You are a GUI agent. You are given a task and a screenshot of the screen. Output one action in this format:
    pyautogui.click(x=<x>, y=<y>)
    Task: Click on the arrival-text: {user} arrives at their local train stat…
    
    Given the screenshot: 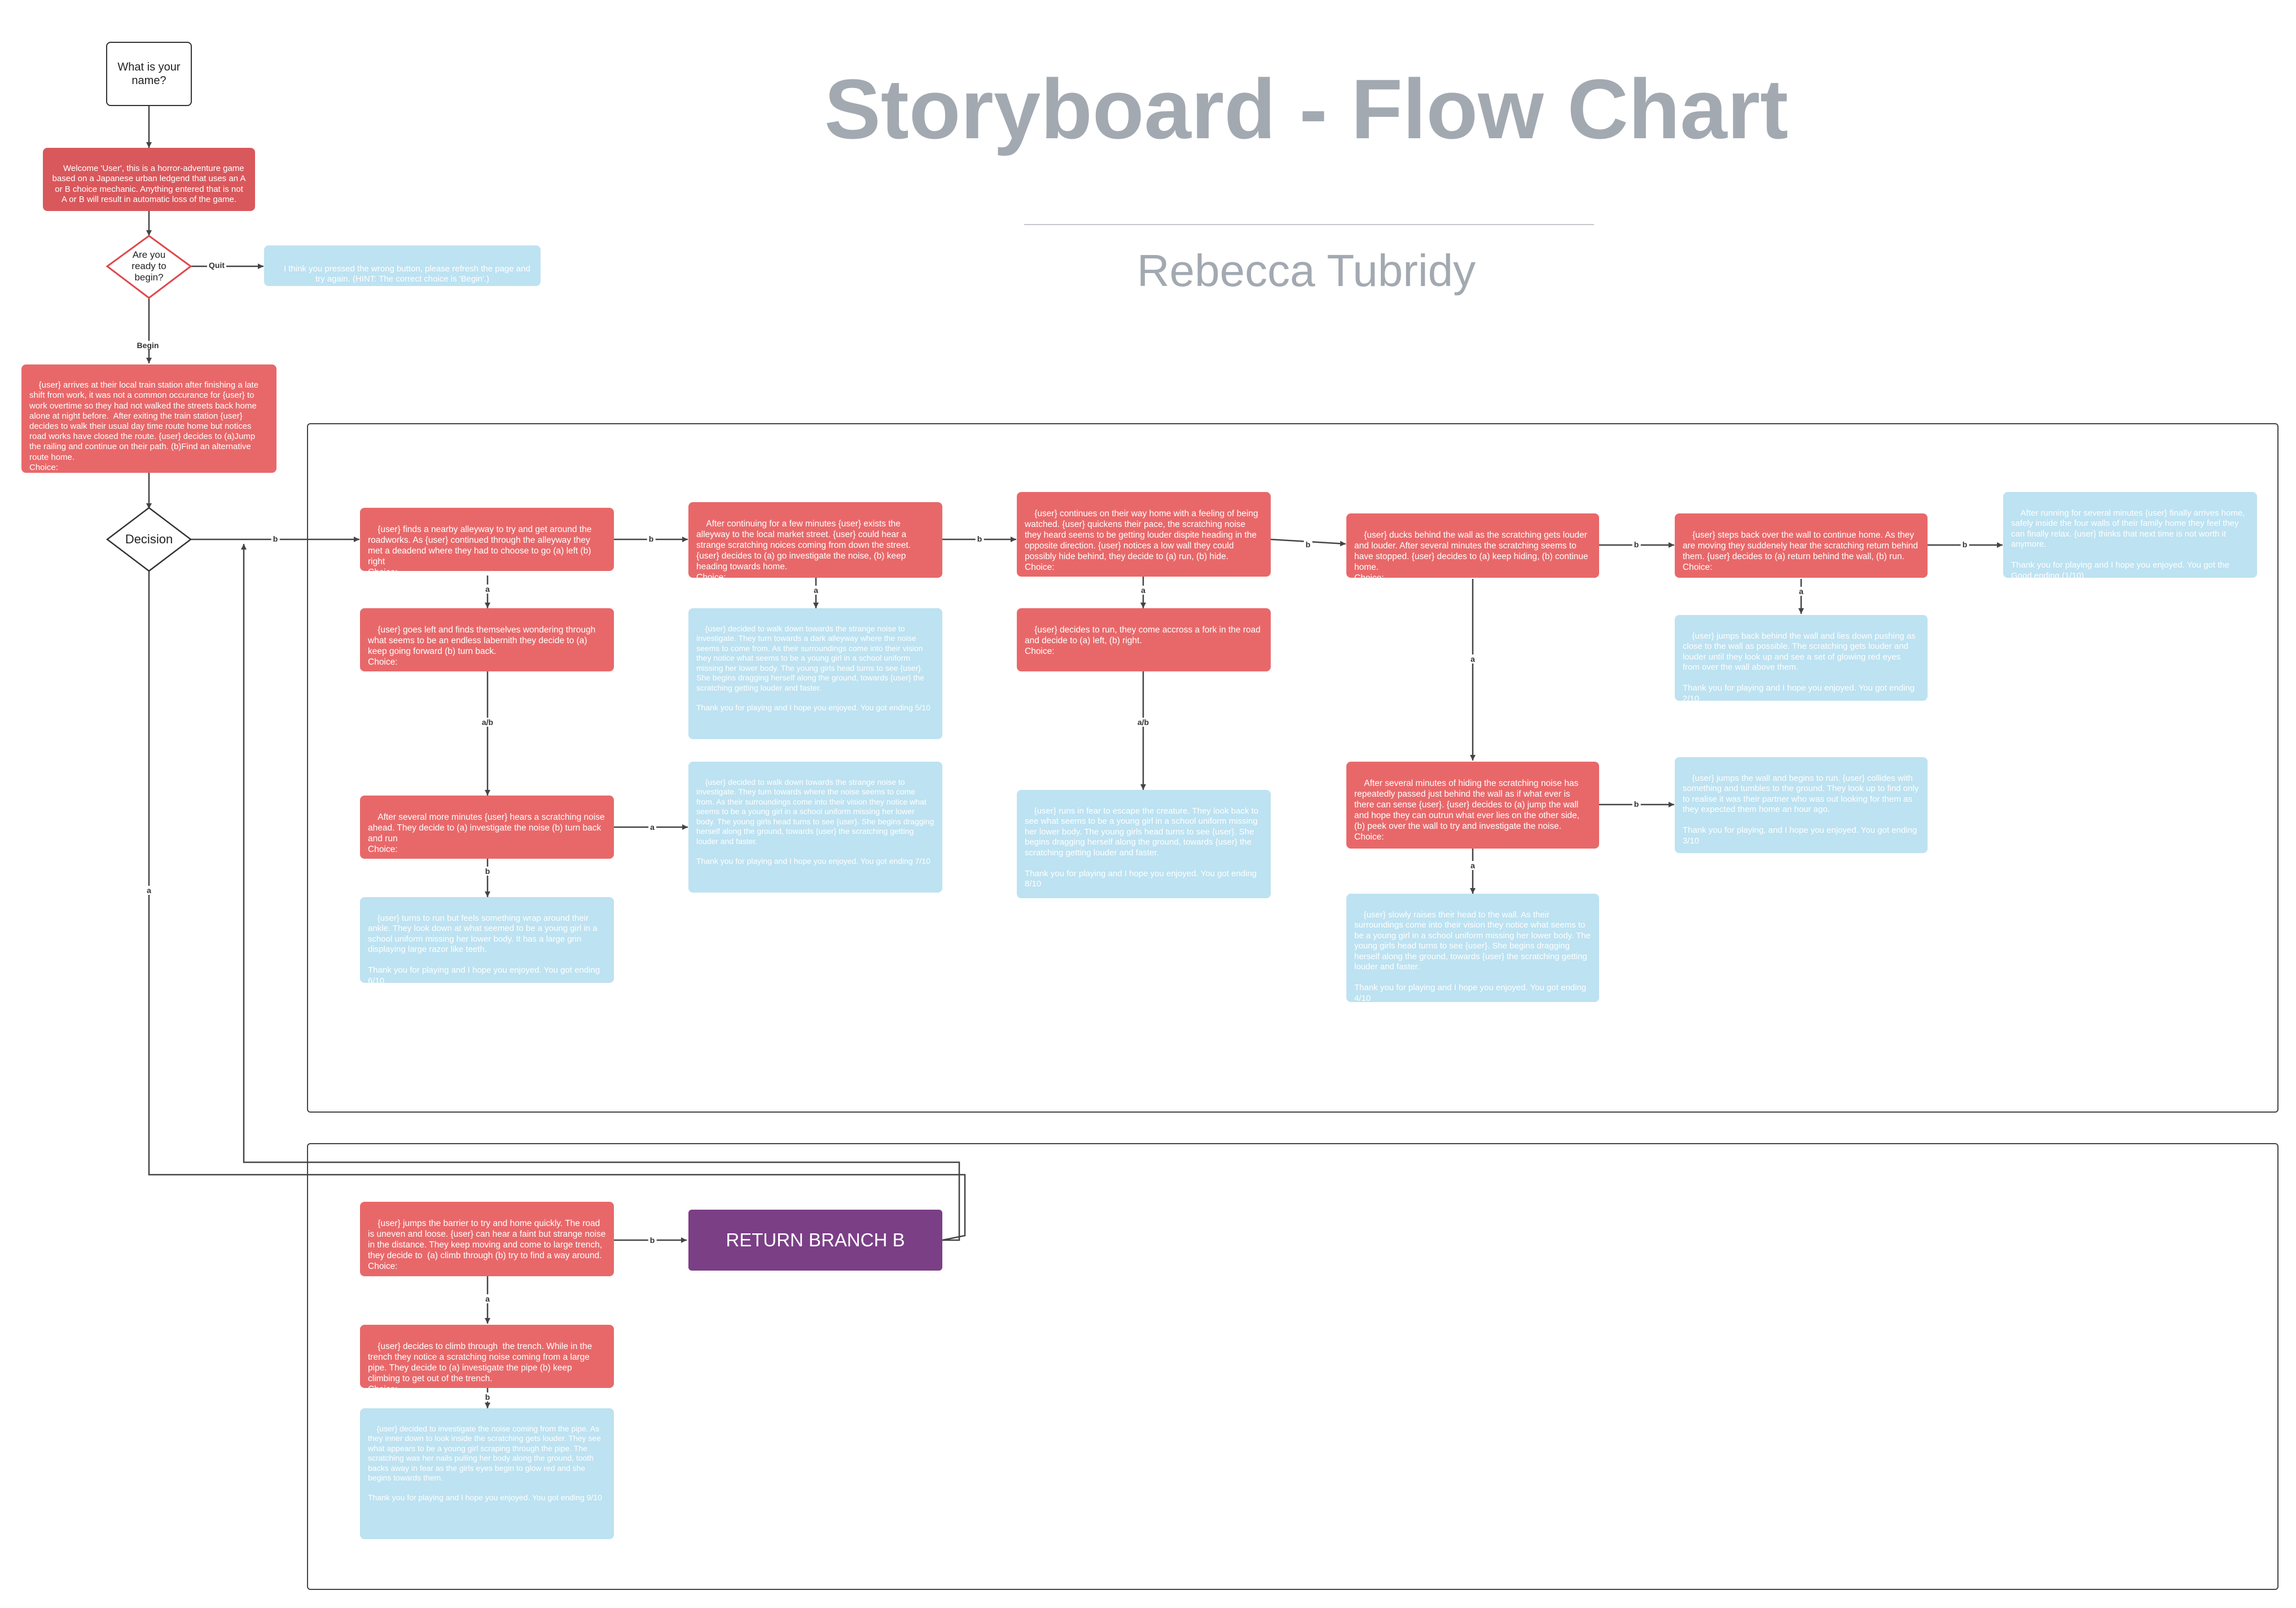 What is the action you would take?
    pyautogui.click(x=144, y=426)
    